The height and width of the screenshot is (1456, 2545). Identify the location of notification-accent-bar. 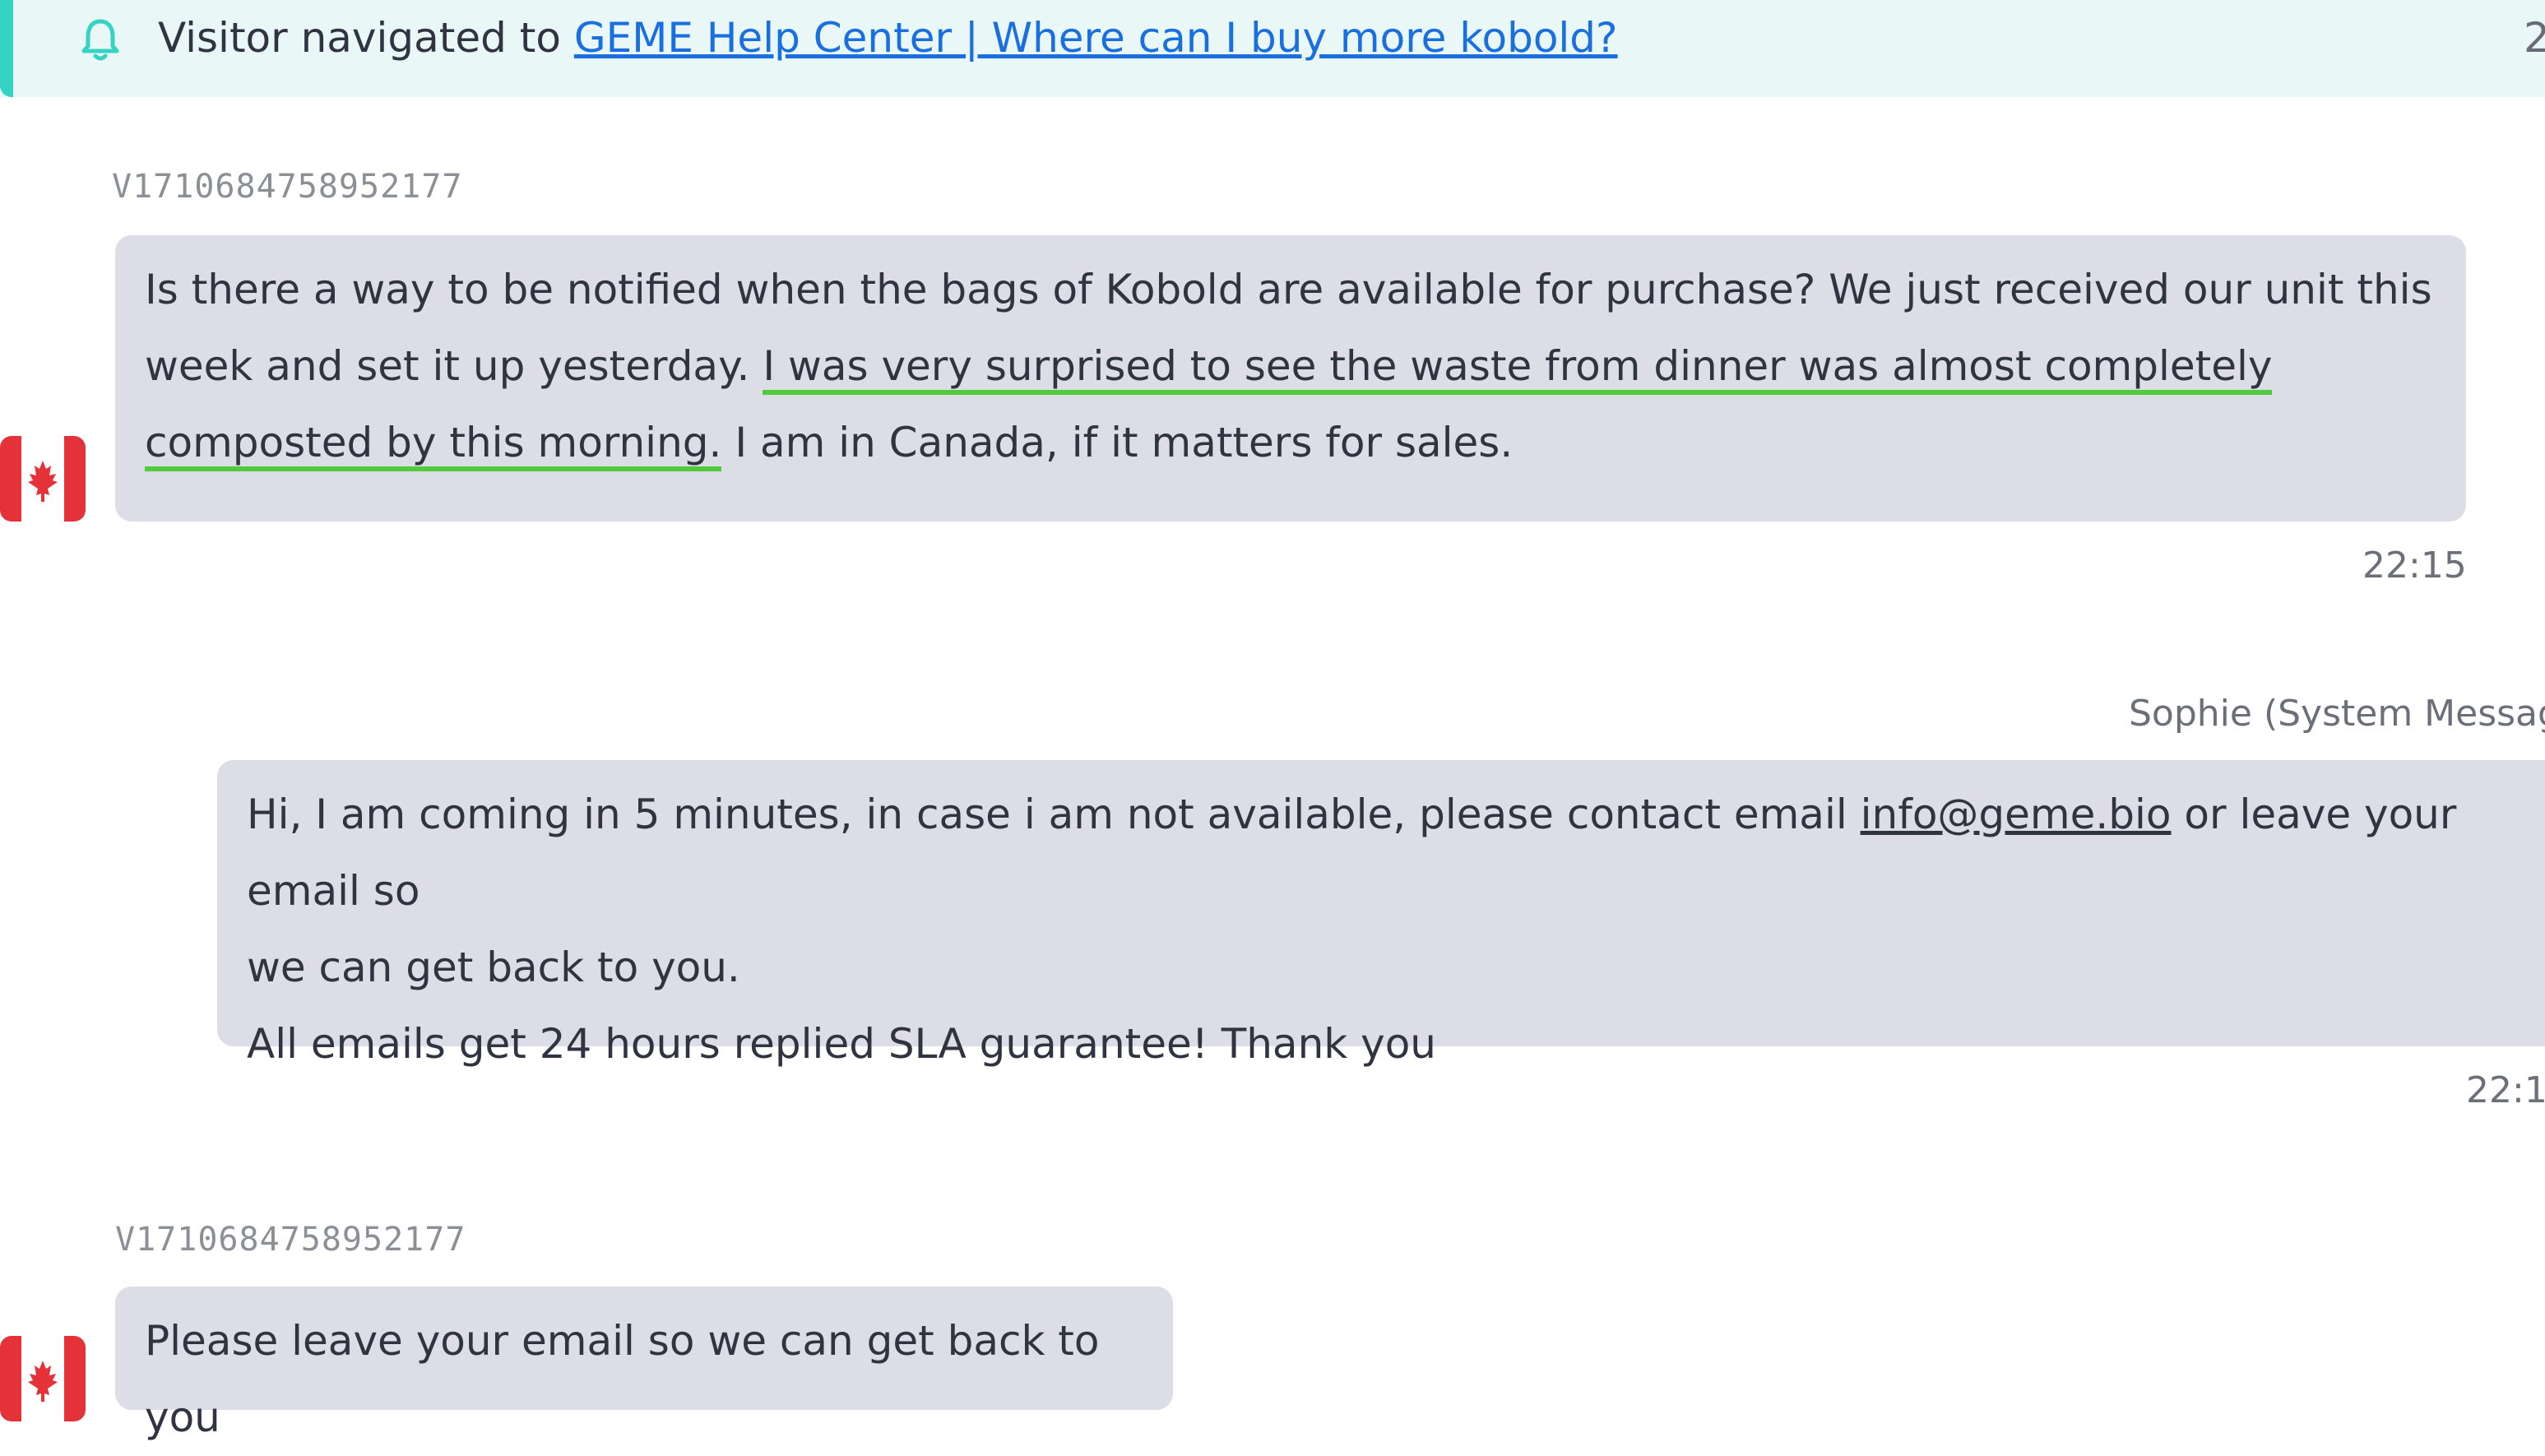
(6, 48).